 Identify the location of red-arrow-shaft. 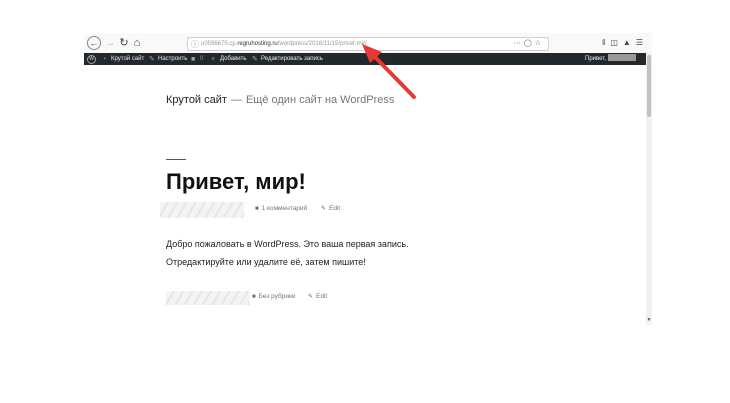
(393, 76).